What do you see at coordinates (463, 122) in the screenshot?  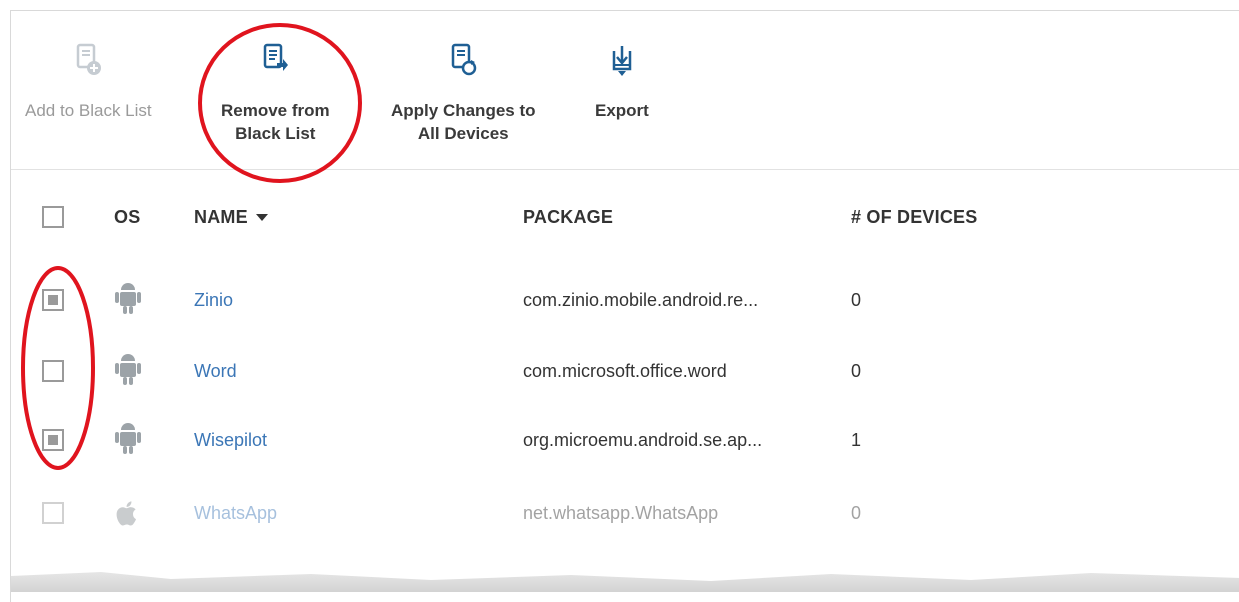 I see `apply-changes-label: Apply Changes to All Devices` at bounding box center [463, 122].